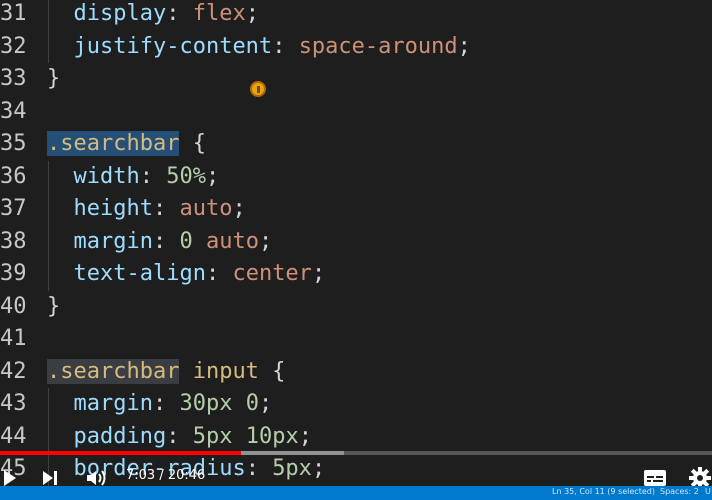 Image resolution: width=712 pixels, height=500 pixels. What do you see at coordinates (378, 46) in the screenshot?
I see `code-token: space-around` at bounding box center [378, 46].